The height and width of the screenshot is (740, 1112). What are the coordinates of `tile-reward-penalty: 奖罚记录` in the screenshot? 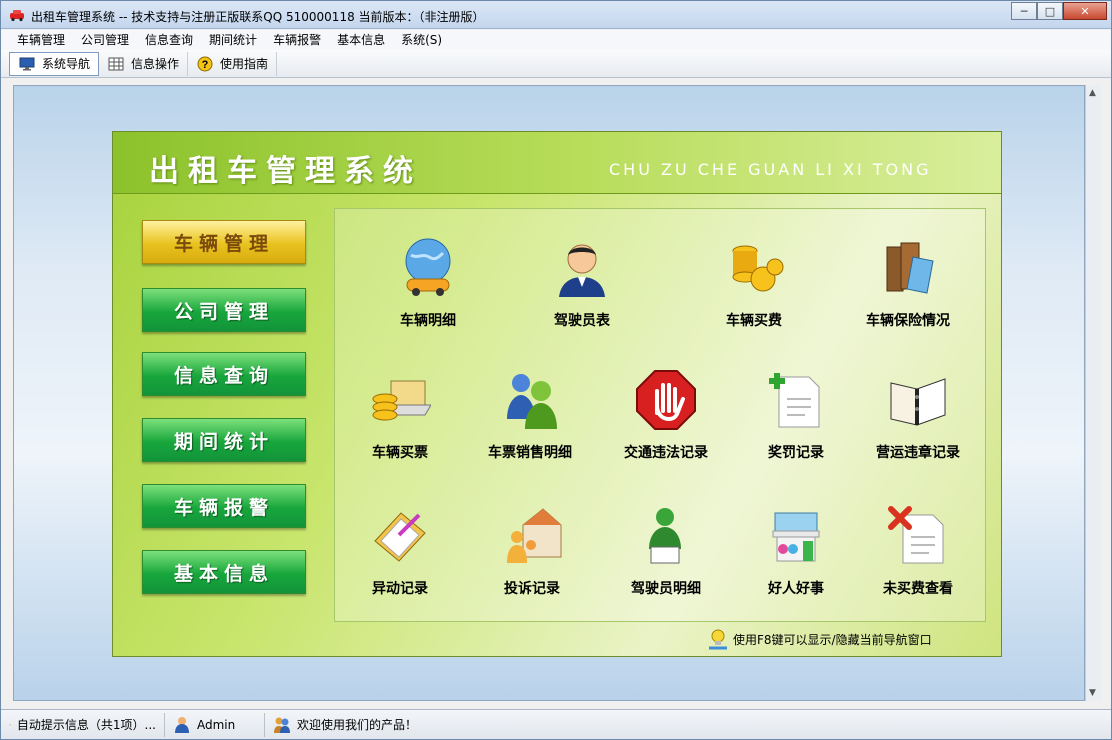 It's located at (796, 415).